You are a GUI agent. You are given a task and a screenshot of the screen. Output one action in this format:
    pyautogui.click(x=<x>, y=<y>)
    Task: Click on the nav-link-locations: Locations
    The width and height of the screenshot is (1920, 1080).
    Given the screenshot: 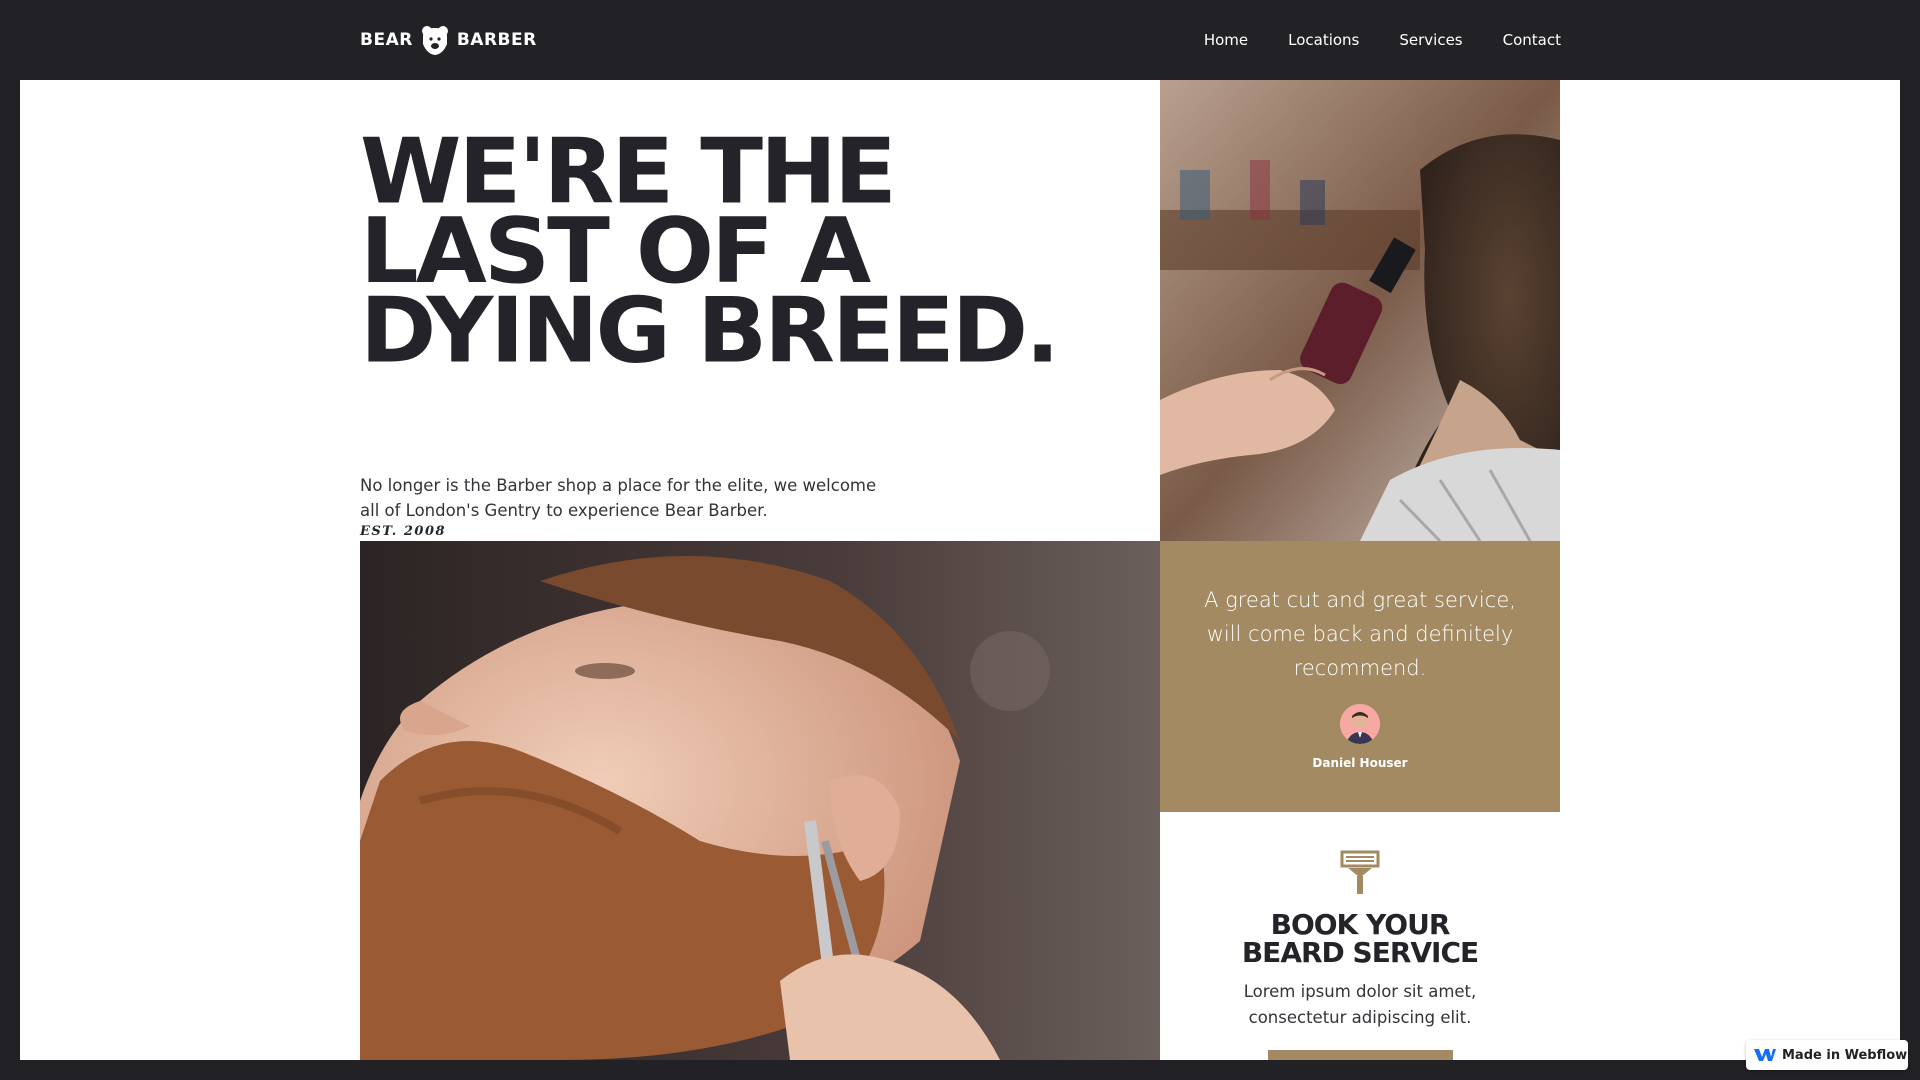 What is the action you would take?
    pyautogui.click(x=1323, y=40)
    